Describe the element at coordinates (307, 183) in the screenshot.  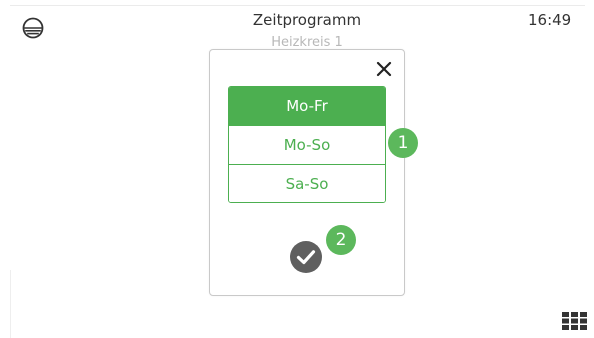
I see `option-sa-so: Sa-So` at that location.